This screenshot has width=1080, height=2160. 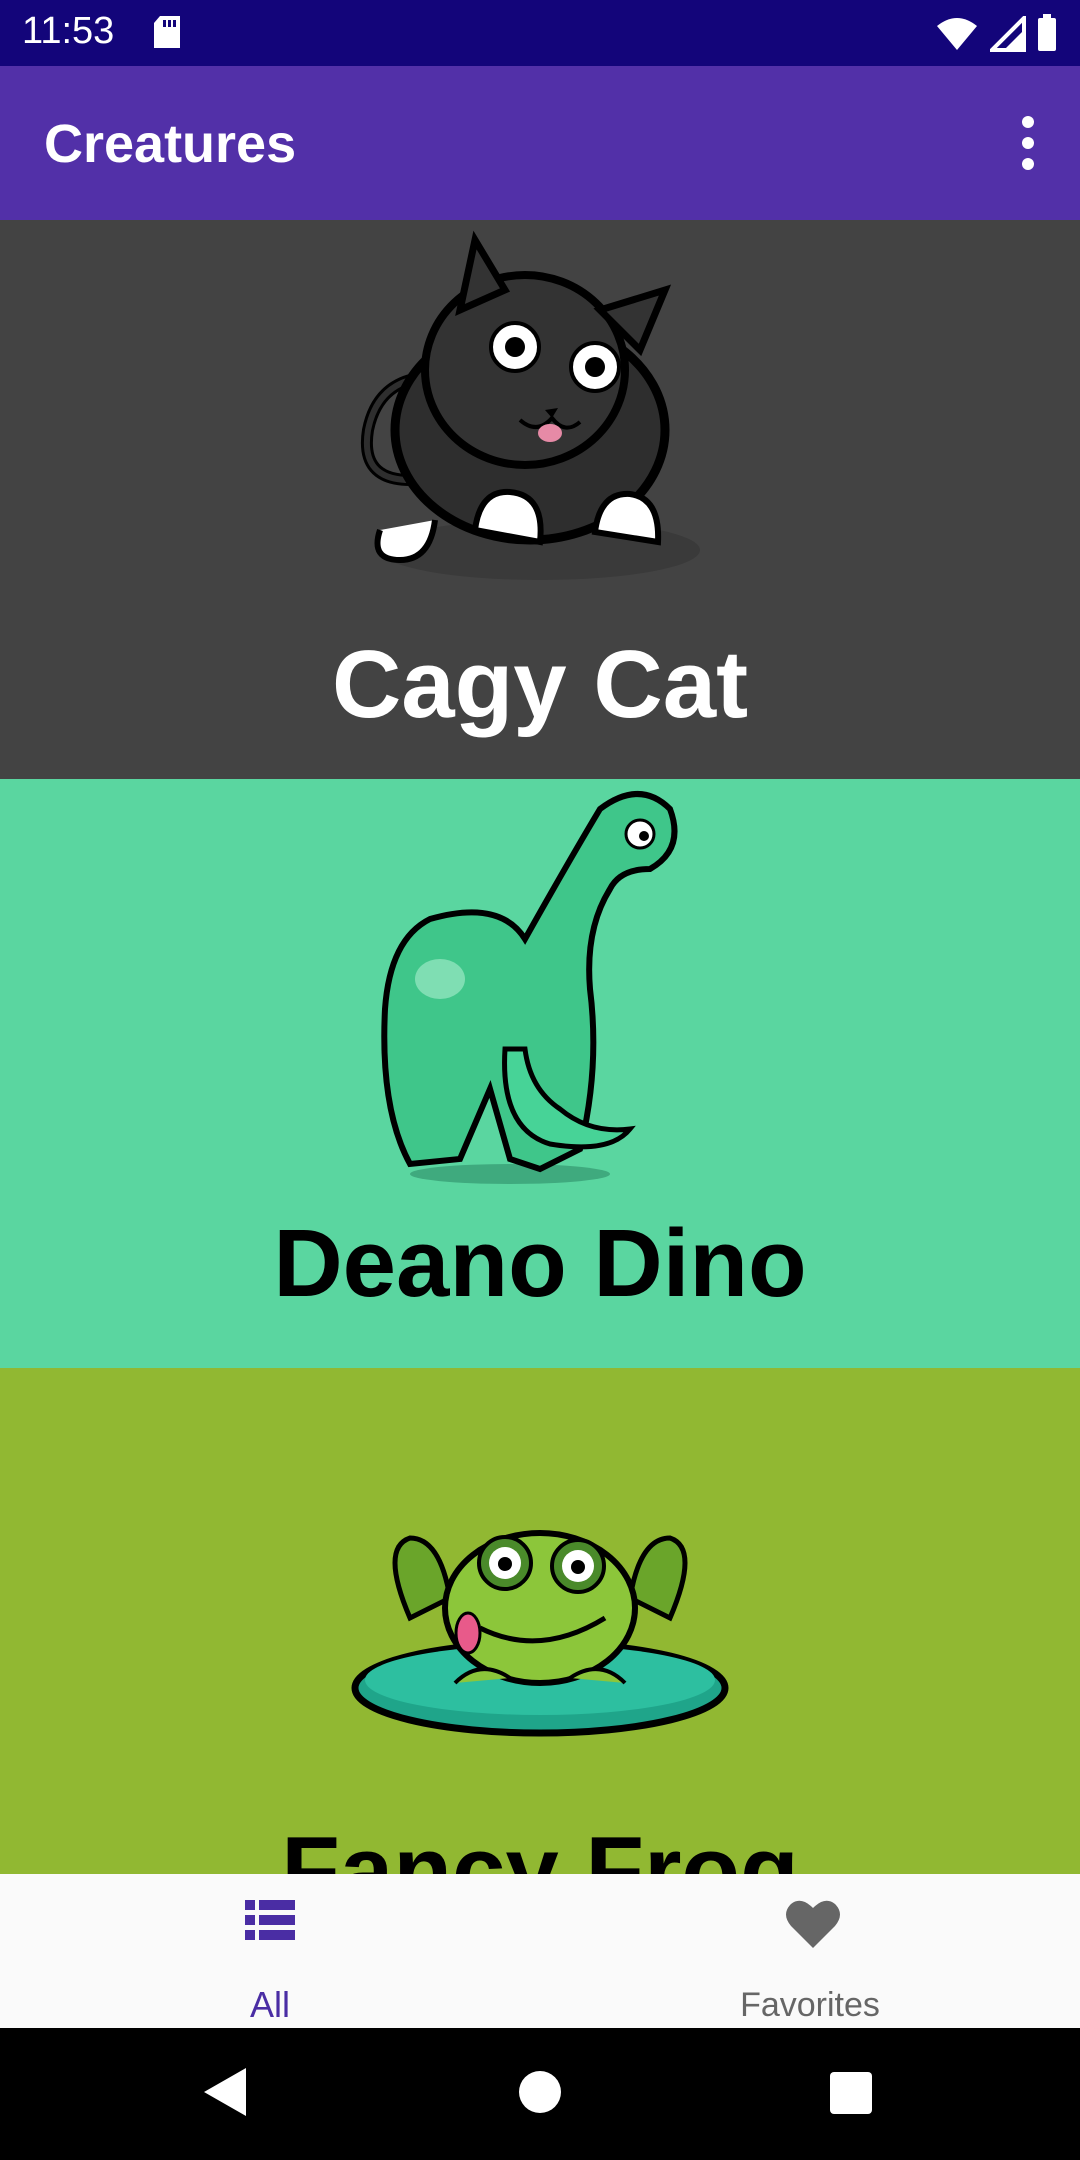 What do you see at coordinates (1047, 32) in the screenshot?
I see `battery-icon` at bounding box center [1047, 32].